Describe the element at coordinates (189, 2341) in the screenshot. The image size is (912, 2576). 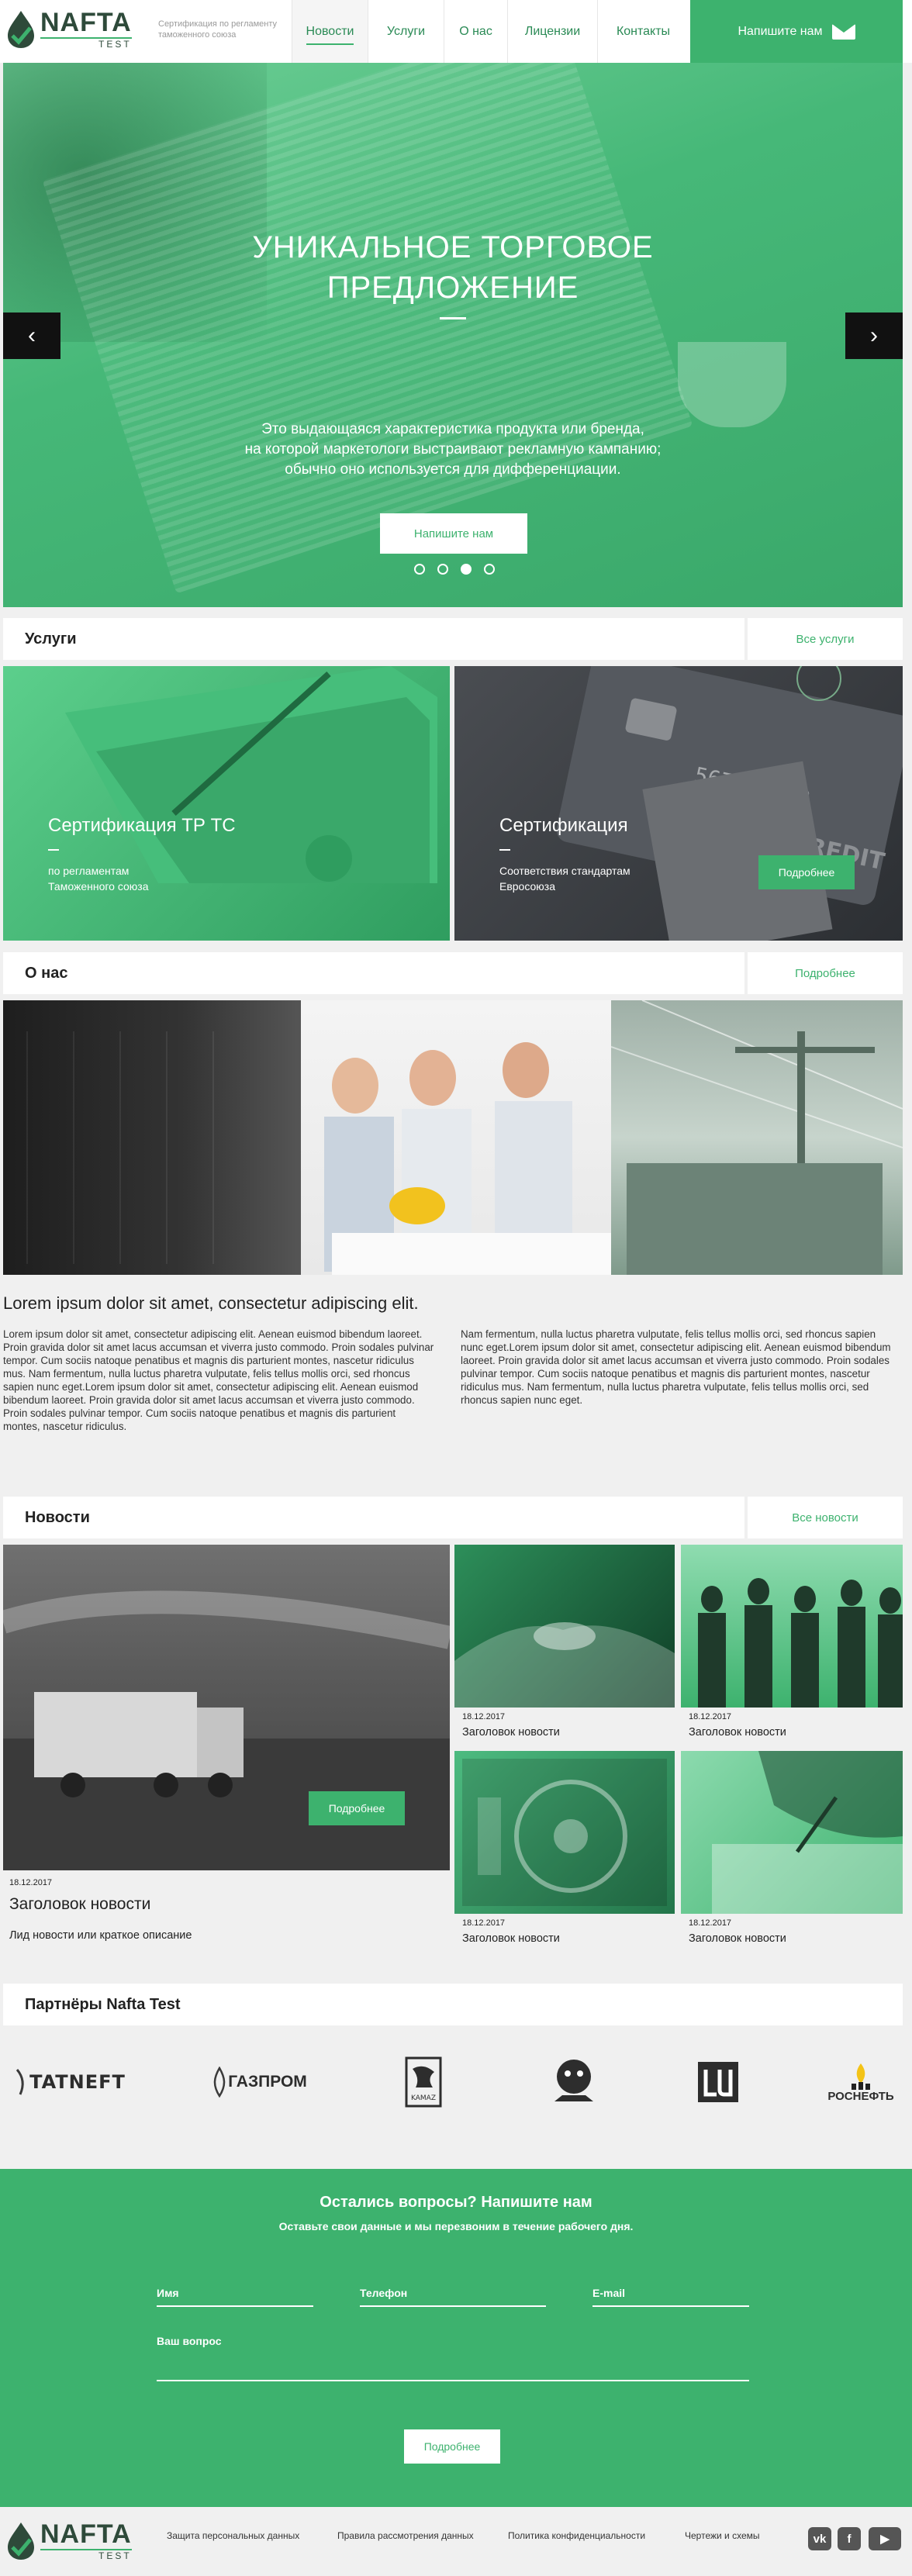
I see `question-field-label: Ваш вопрос` at that location.